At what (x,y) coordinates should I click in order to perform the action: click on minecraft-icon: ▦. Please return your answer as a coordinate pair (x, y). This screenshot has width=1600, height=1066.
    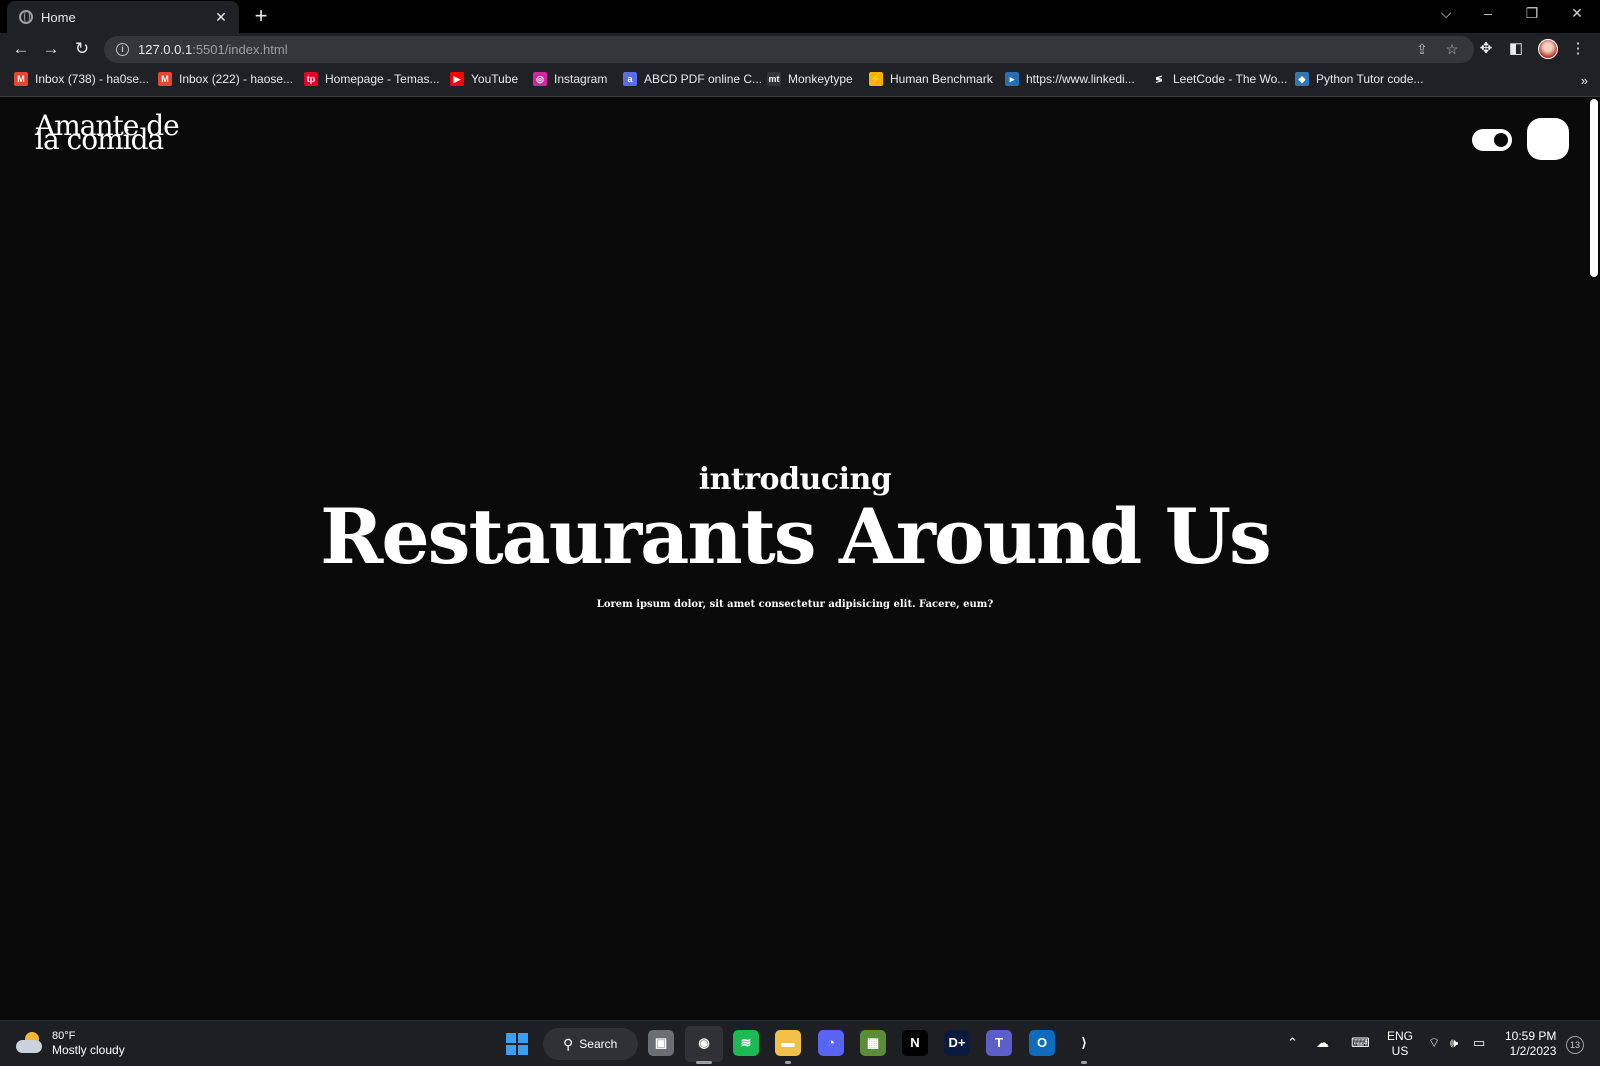
    Looking at the image, I should click on (873, 1043).